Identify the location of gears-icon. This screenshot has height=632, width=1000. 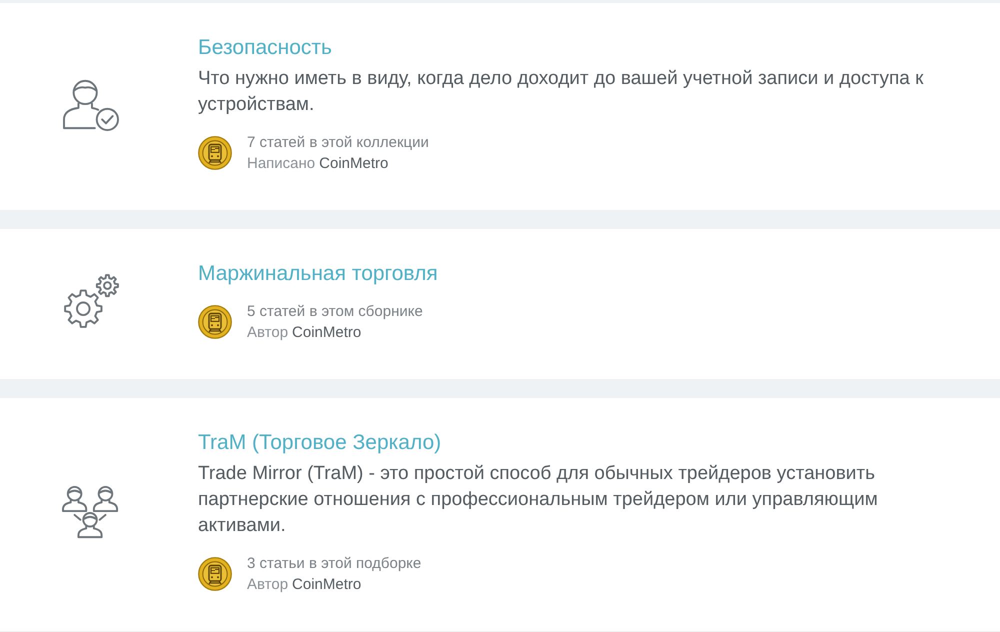
(91, 302).